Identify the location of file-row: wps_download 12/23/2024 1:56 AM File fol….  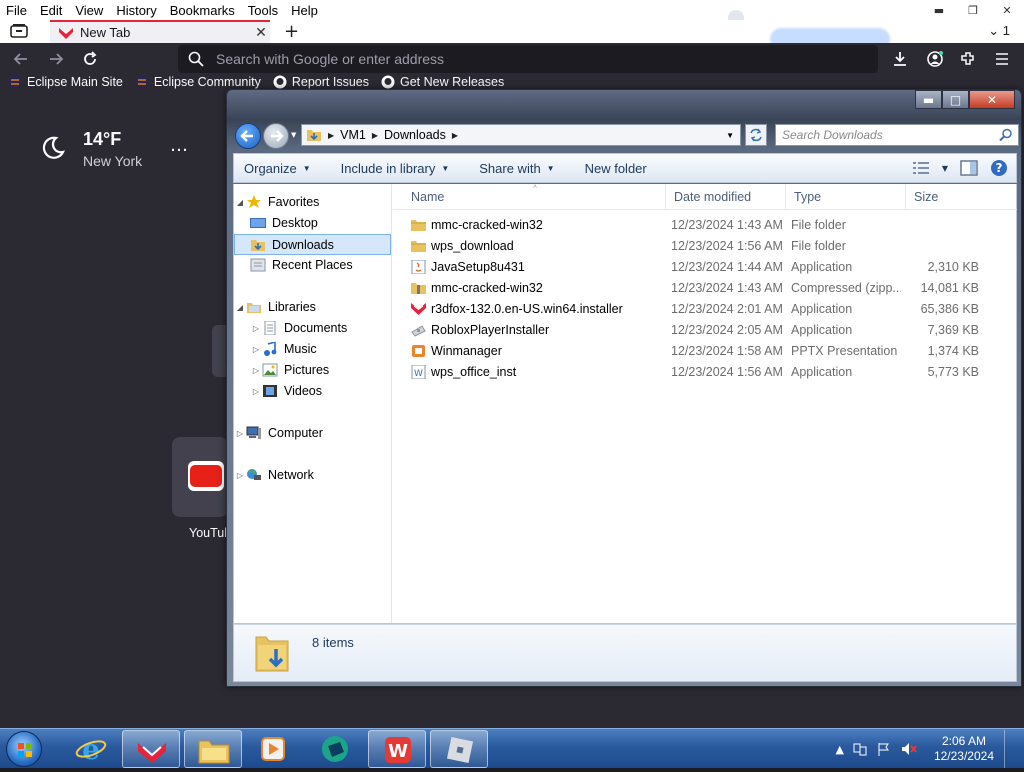
(705, 246).